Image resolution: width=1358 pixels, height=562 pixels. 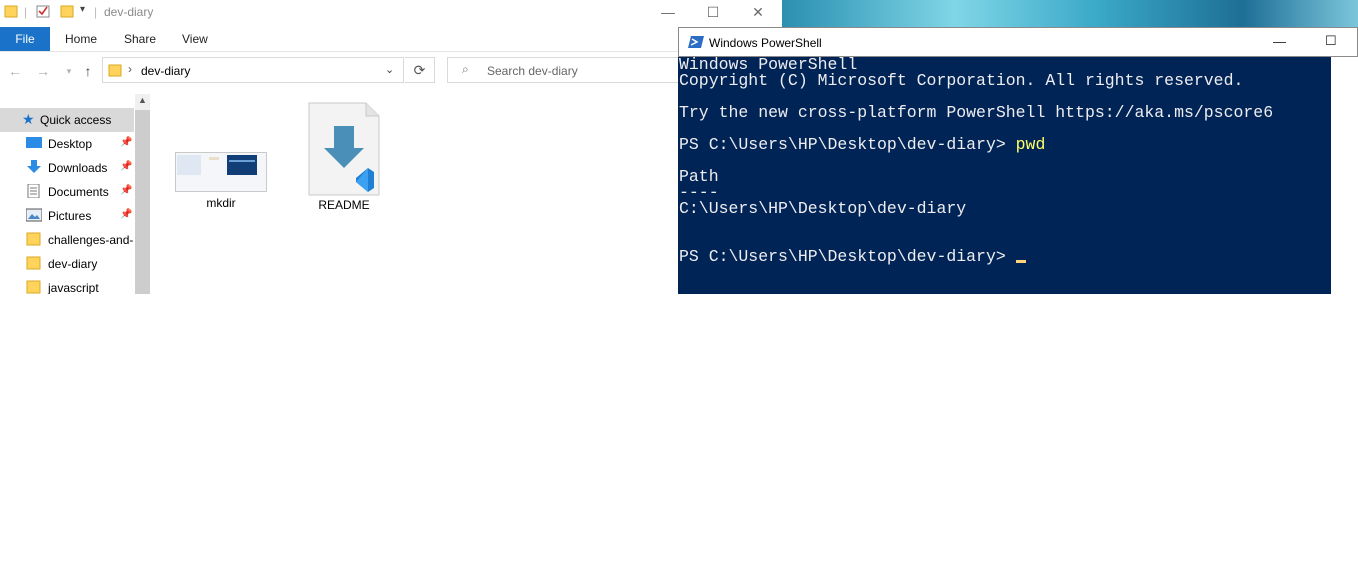 I want to click on address-bar: › dev-diary ⌄, so click(x=253, y=70).